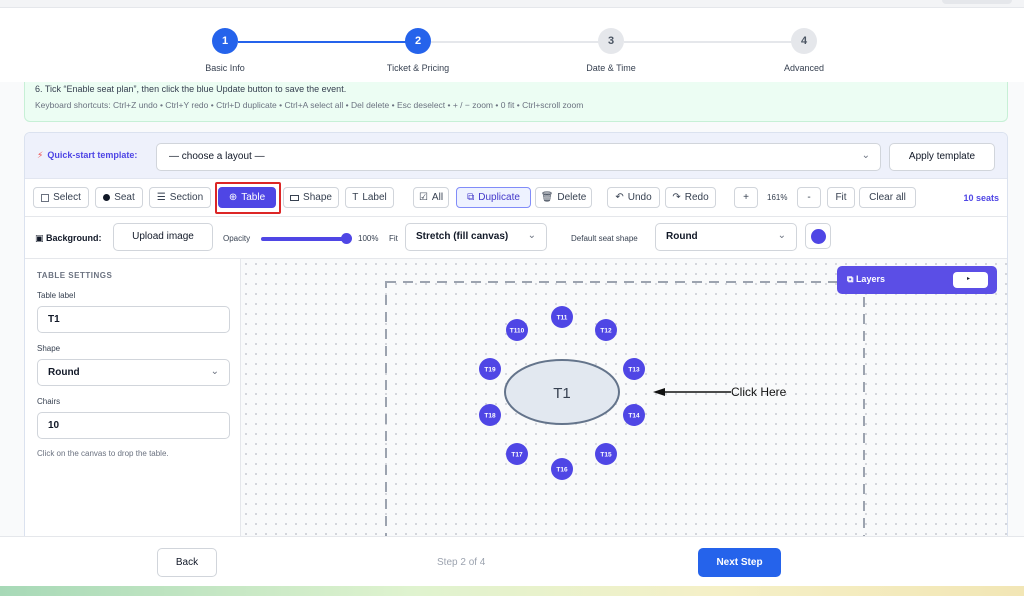 This screenshot has width=1024, height=596. Describe the element at coordinates (133, 372) in the screenshot. I see `shape-select: Round ⌄` at that location.